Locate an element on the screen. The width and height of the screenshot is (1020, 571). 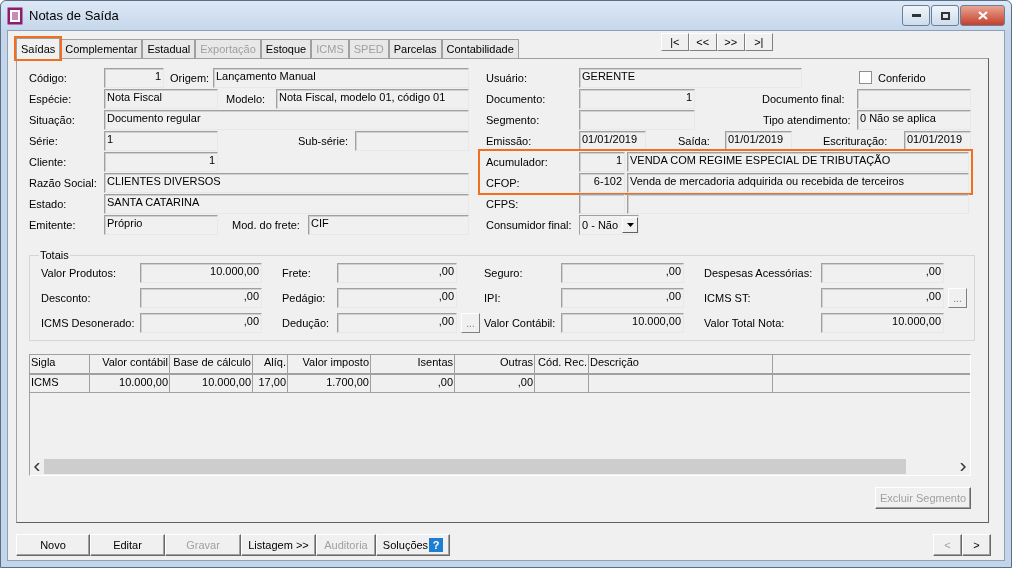
tab: Saídas is located at coordinates (38, 48).